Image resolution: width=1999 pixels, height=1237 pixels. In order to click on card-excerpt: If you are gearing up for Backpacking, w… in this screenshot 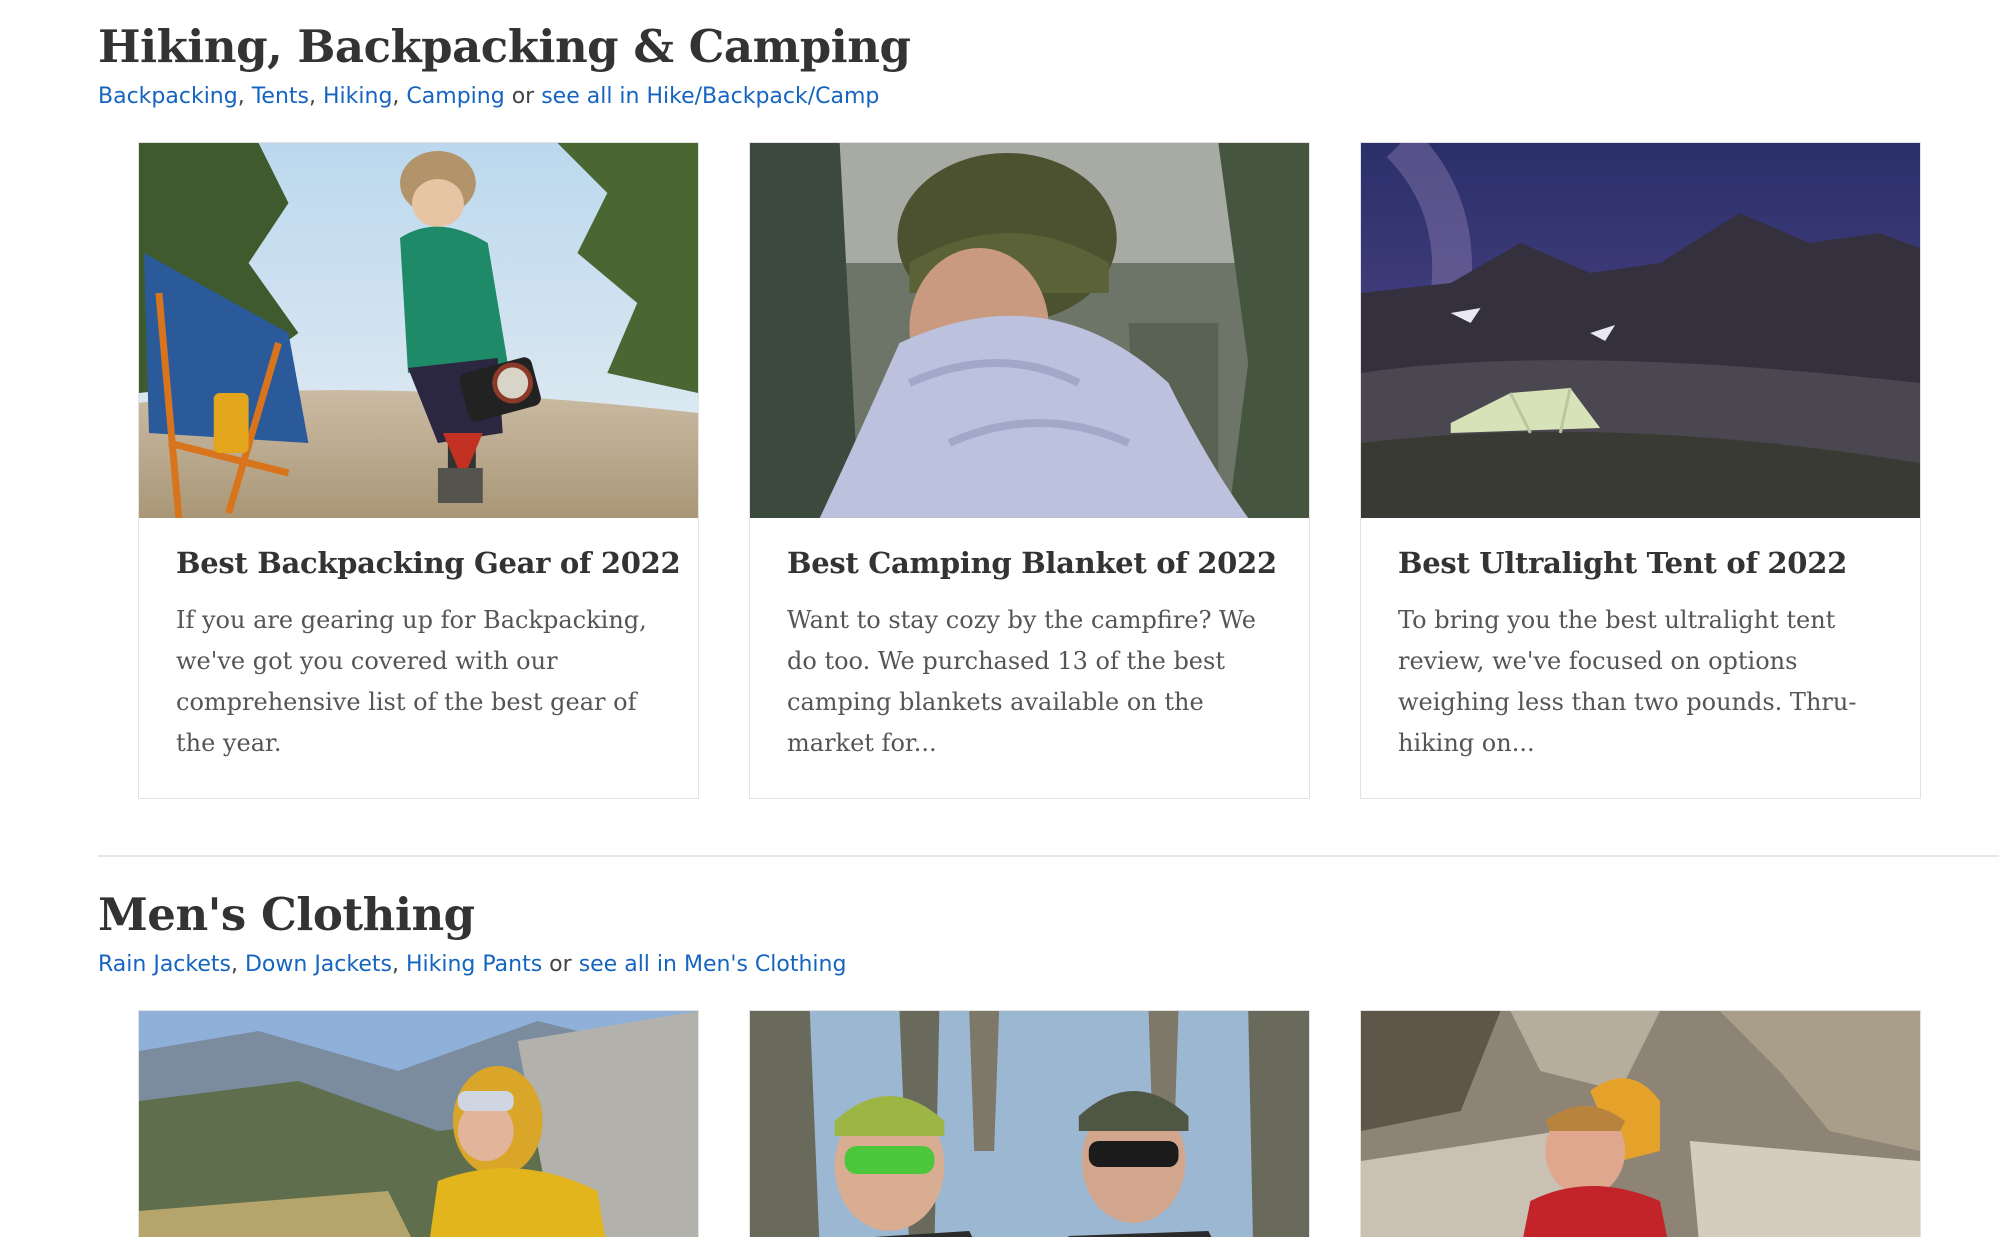, I will do `click(411, 681)`.